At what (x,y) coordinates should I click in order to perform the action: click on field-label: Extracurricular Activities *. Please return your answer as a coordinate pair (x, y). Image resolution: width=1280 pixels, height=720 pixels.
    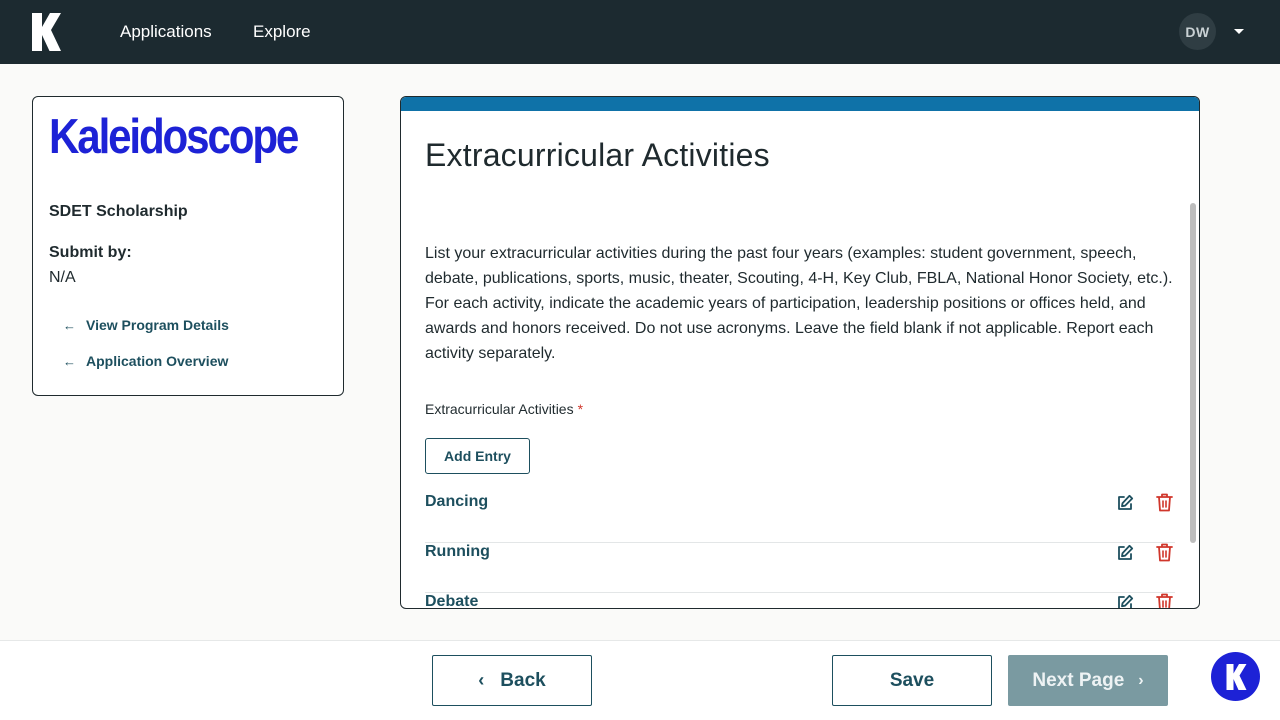
    Looking at the image, I should click on (504, 409).